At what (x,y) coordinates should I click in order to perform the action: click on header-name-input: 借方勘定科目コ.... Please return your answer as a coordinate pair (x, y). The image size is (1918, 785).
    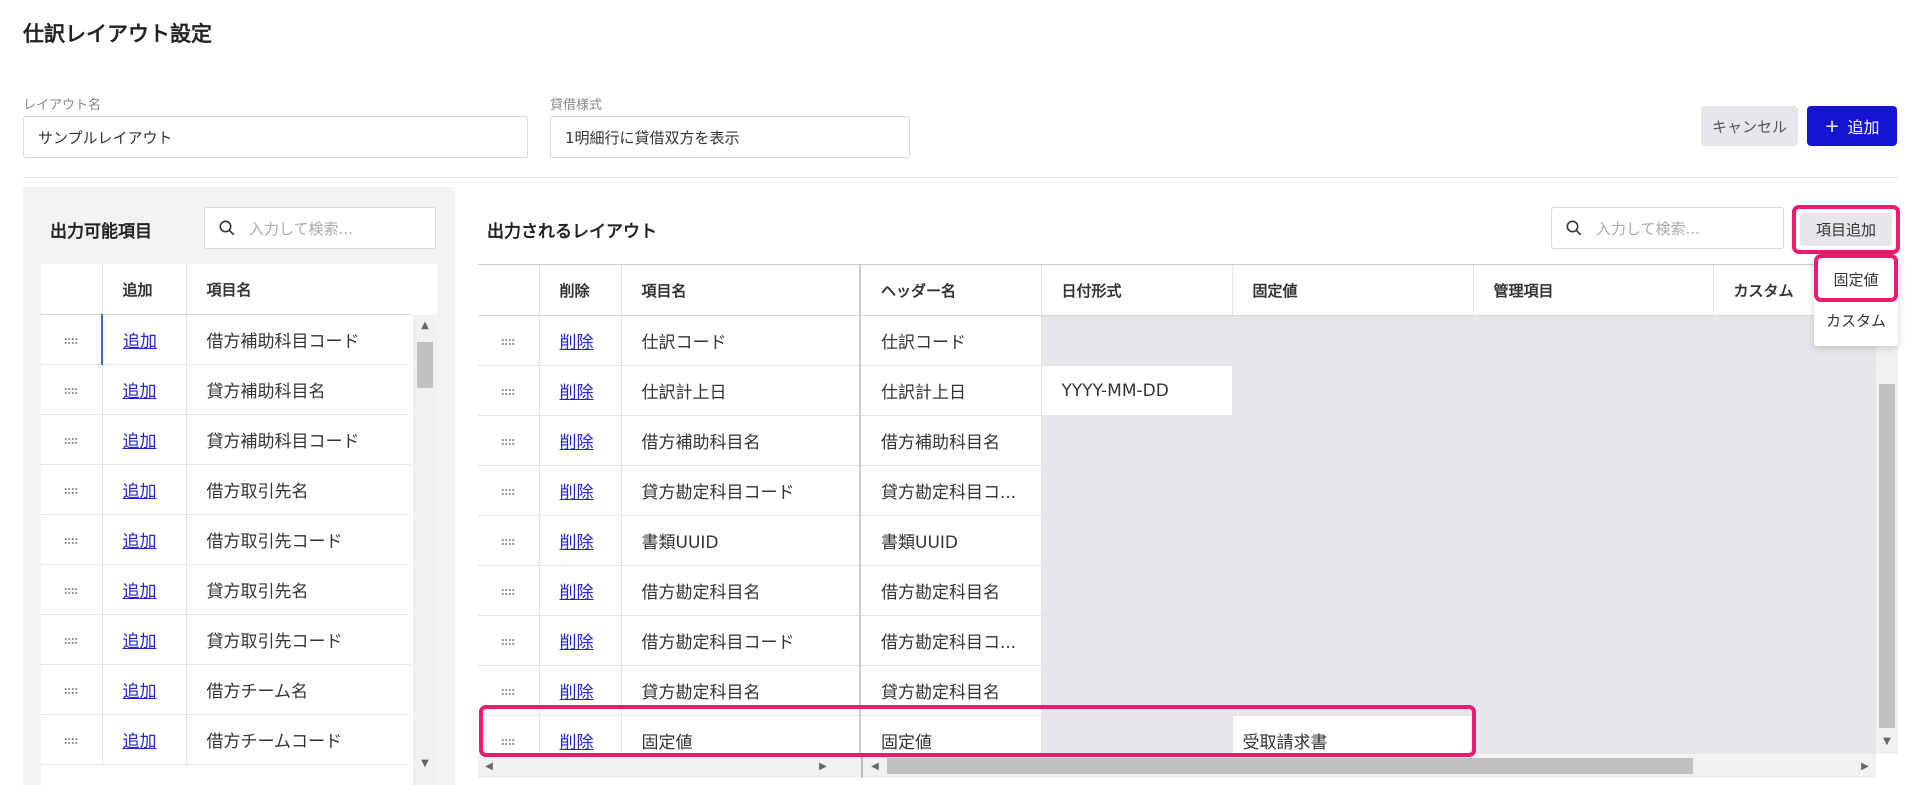
    Looking at the image, I should click on (951, 640).